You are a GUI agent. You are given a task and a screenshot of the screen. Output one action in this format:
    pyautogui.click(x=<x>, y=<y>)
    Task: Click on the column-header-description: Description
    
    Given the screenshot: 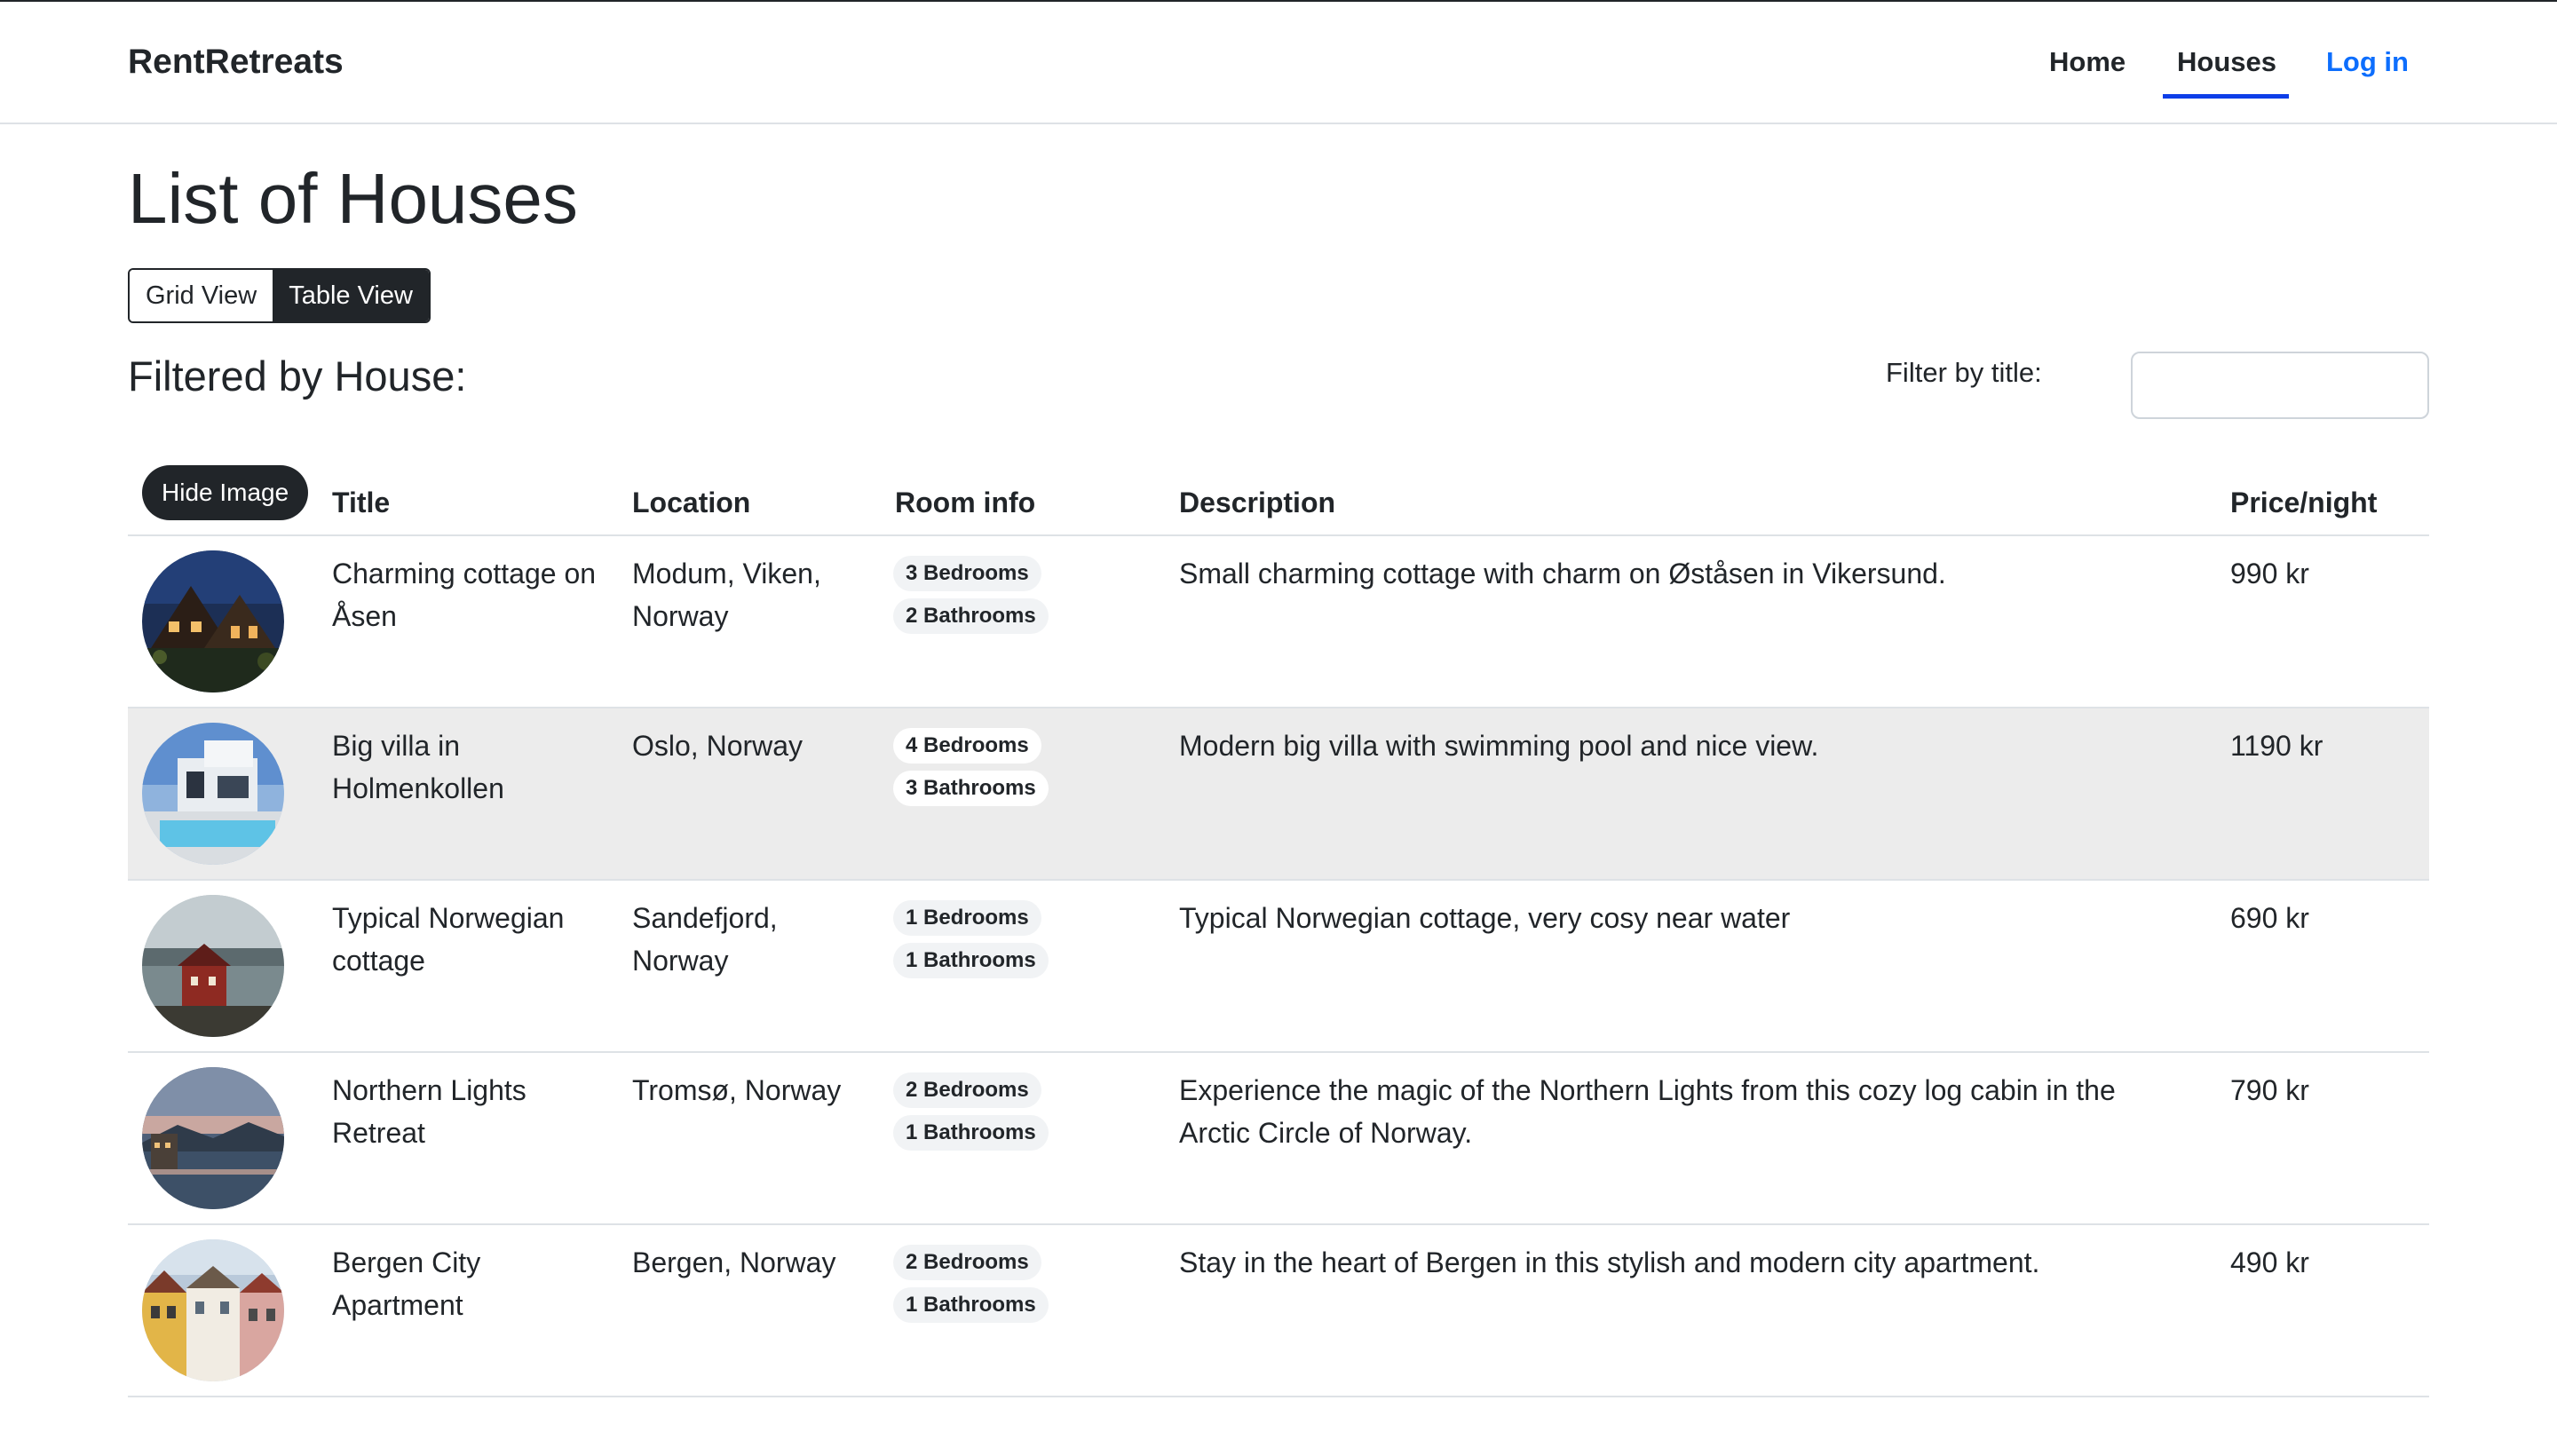 What is the action you would take?
    pyautogui.click(x=1257, y=502)
    